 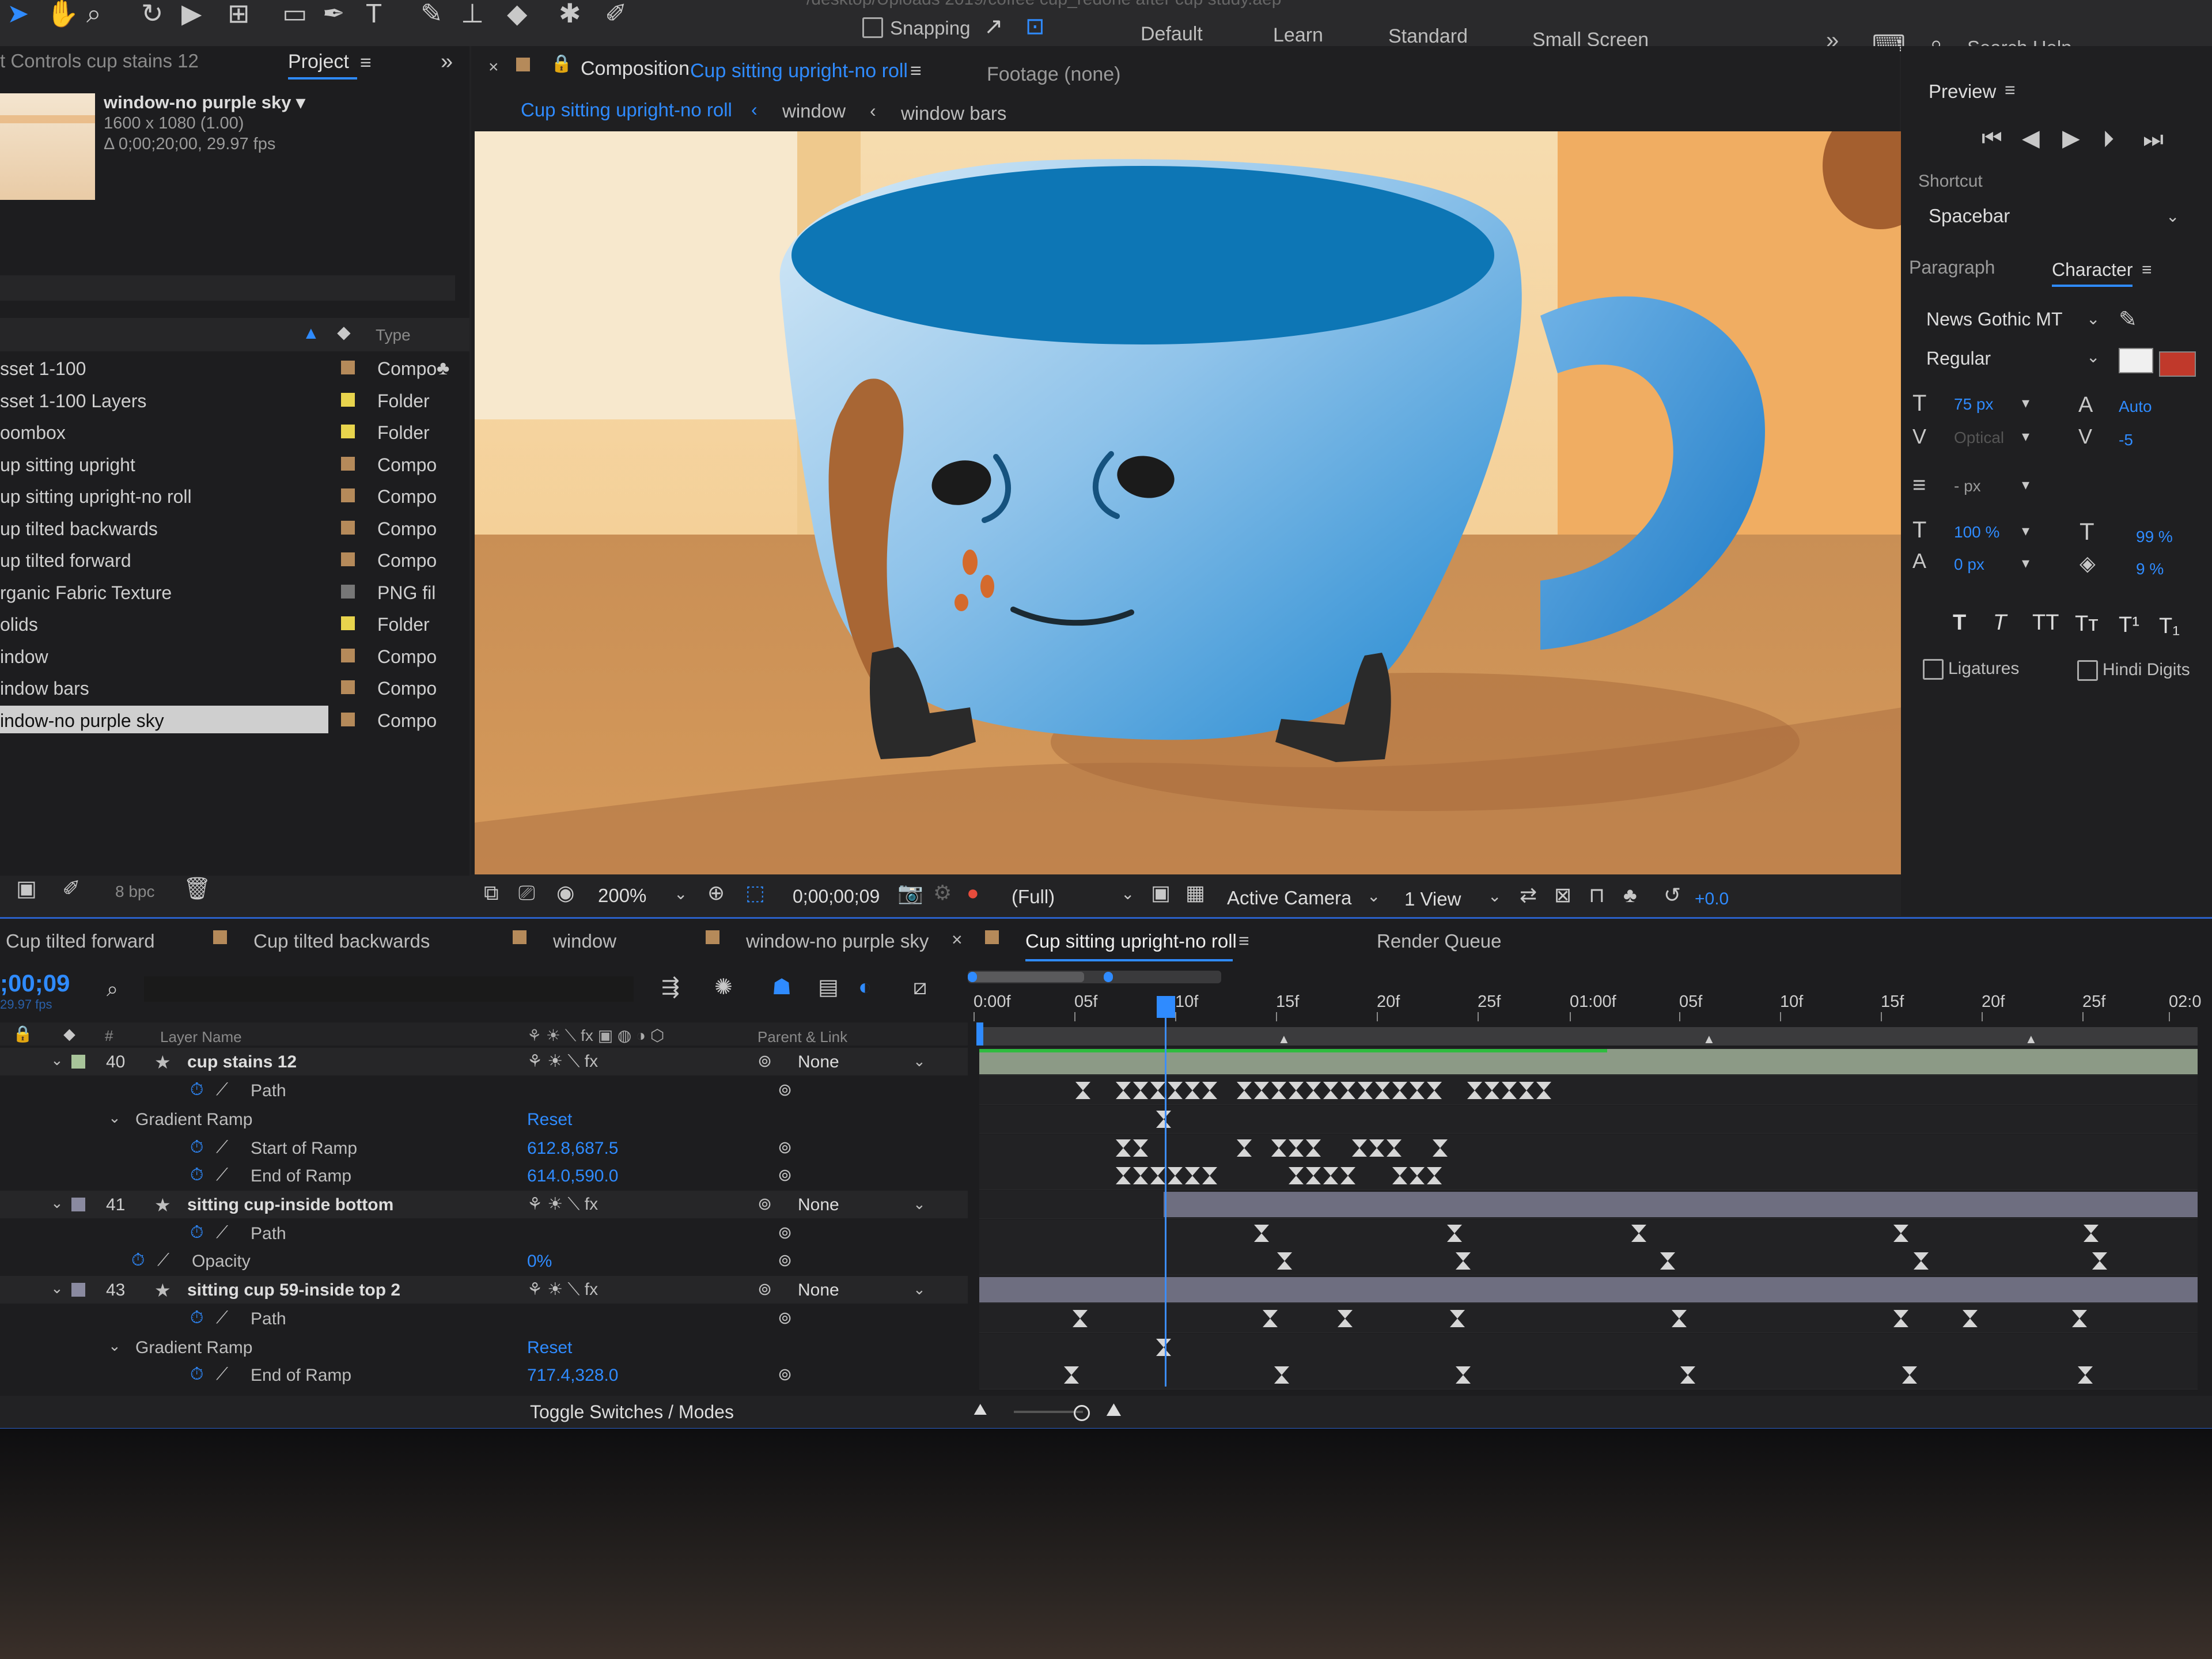 I want to click on property-row: ⏱ ⟋ End of Ramp 717.4,328.0 ⊚, so click(x=484, y=1375).